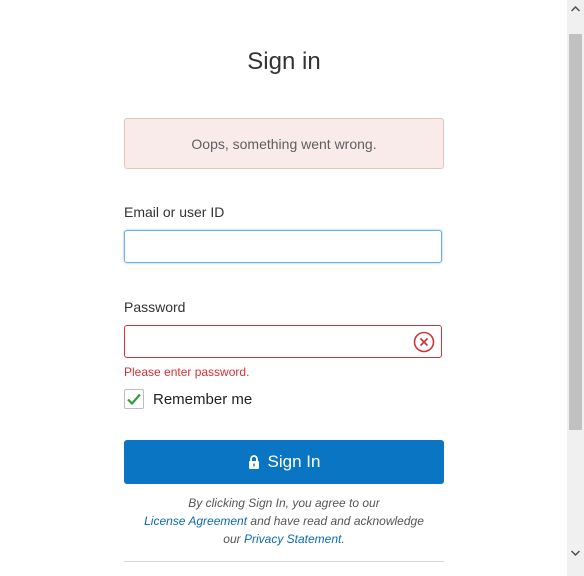  What do you see at coordinates (283, 246) in the screenshot?
I see `email-field` at bounding box center [283, 246].